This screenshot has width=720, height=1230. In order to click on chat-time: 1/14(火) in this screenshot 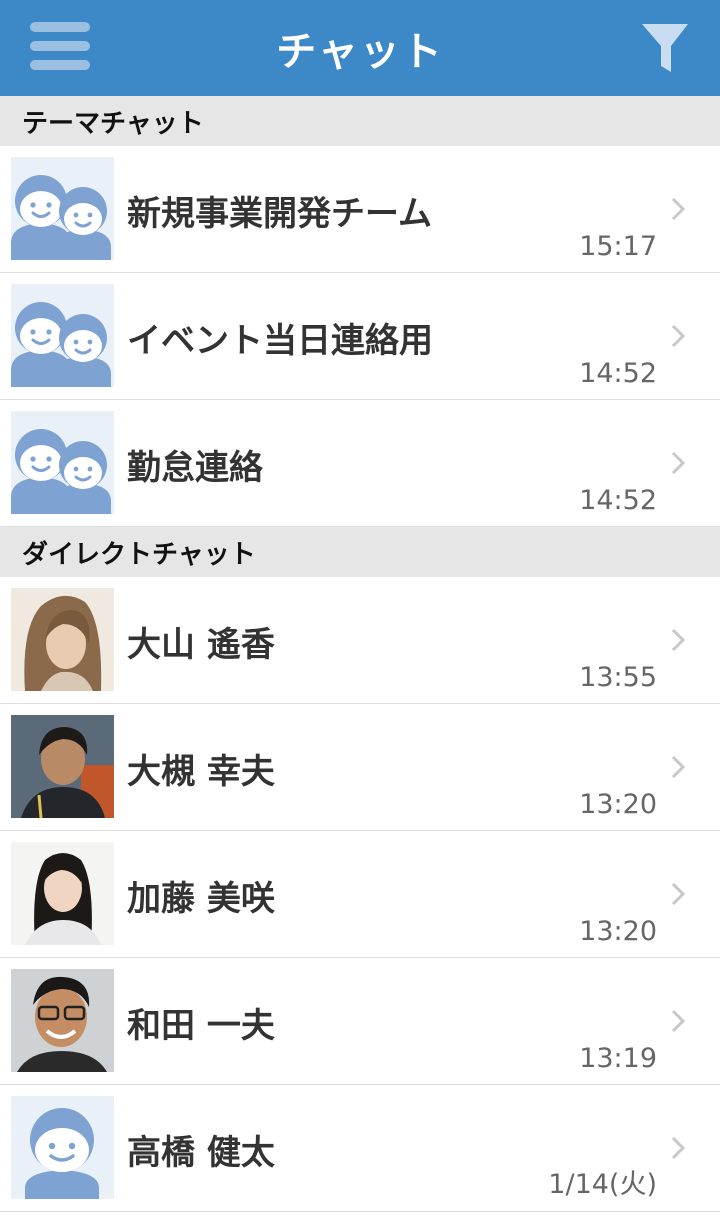, I will do `click(602, 1184)`.